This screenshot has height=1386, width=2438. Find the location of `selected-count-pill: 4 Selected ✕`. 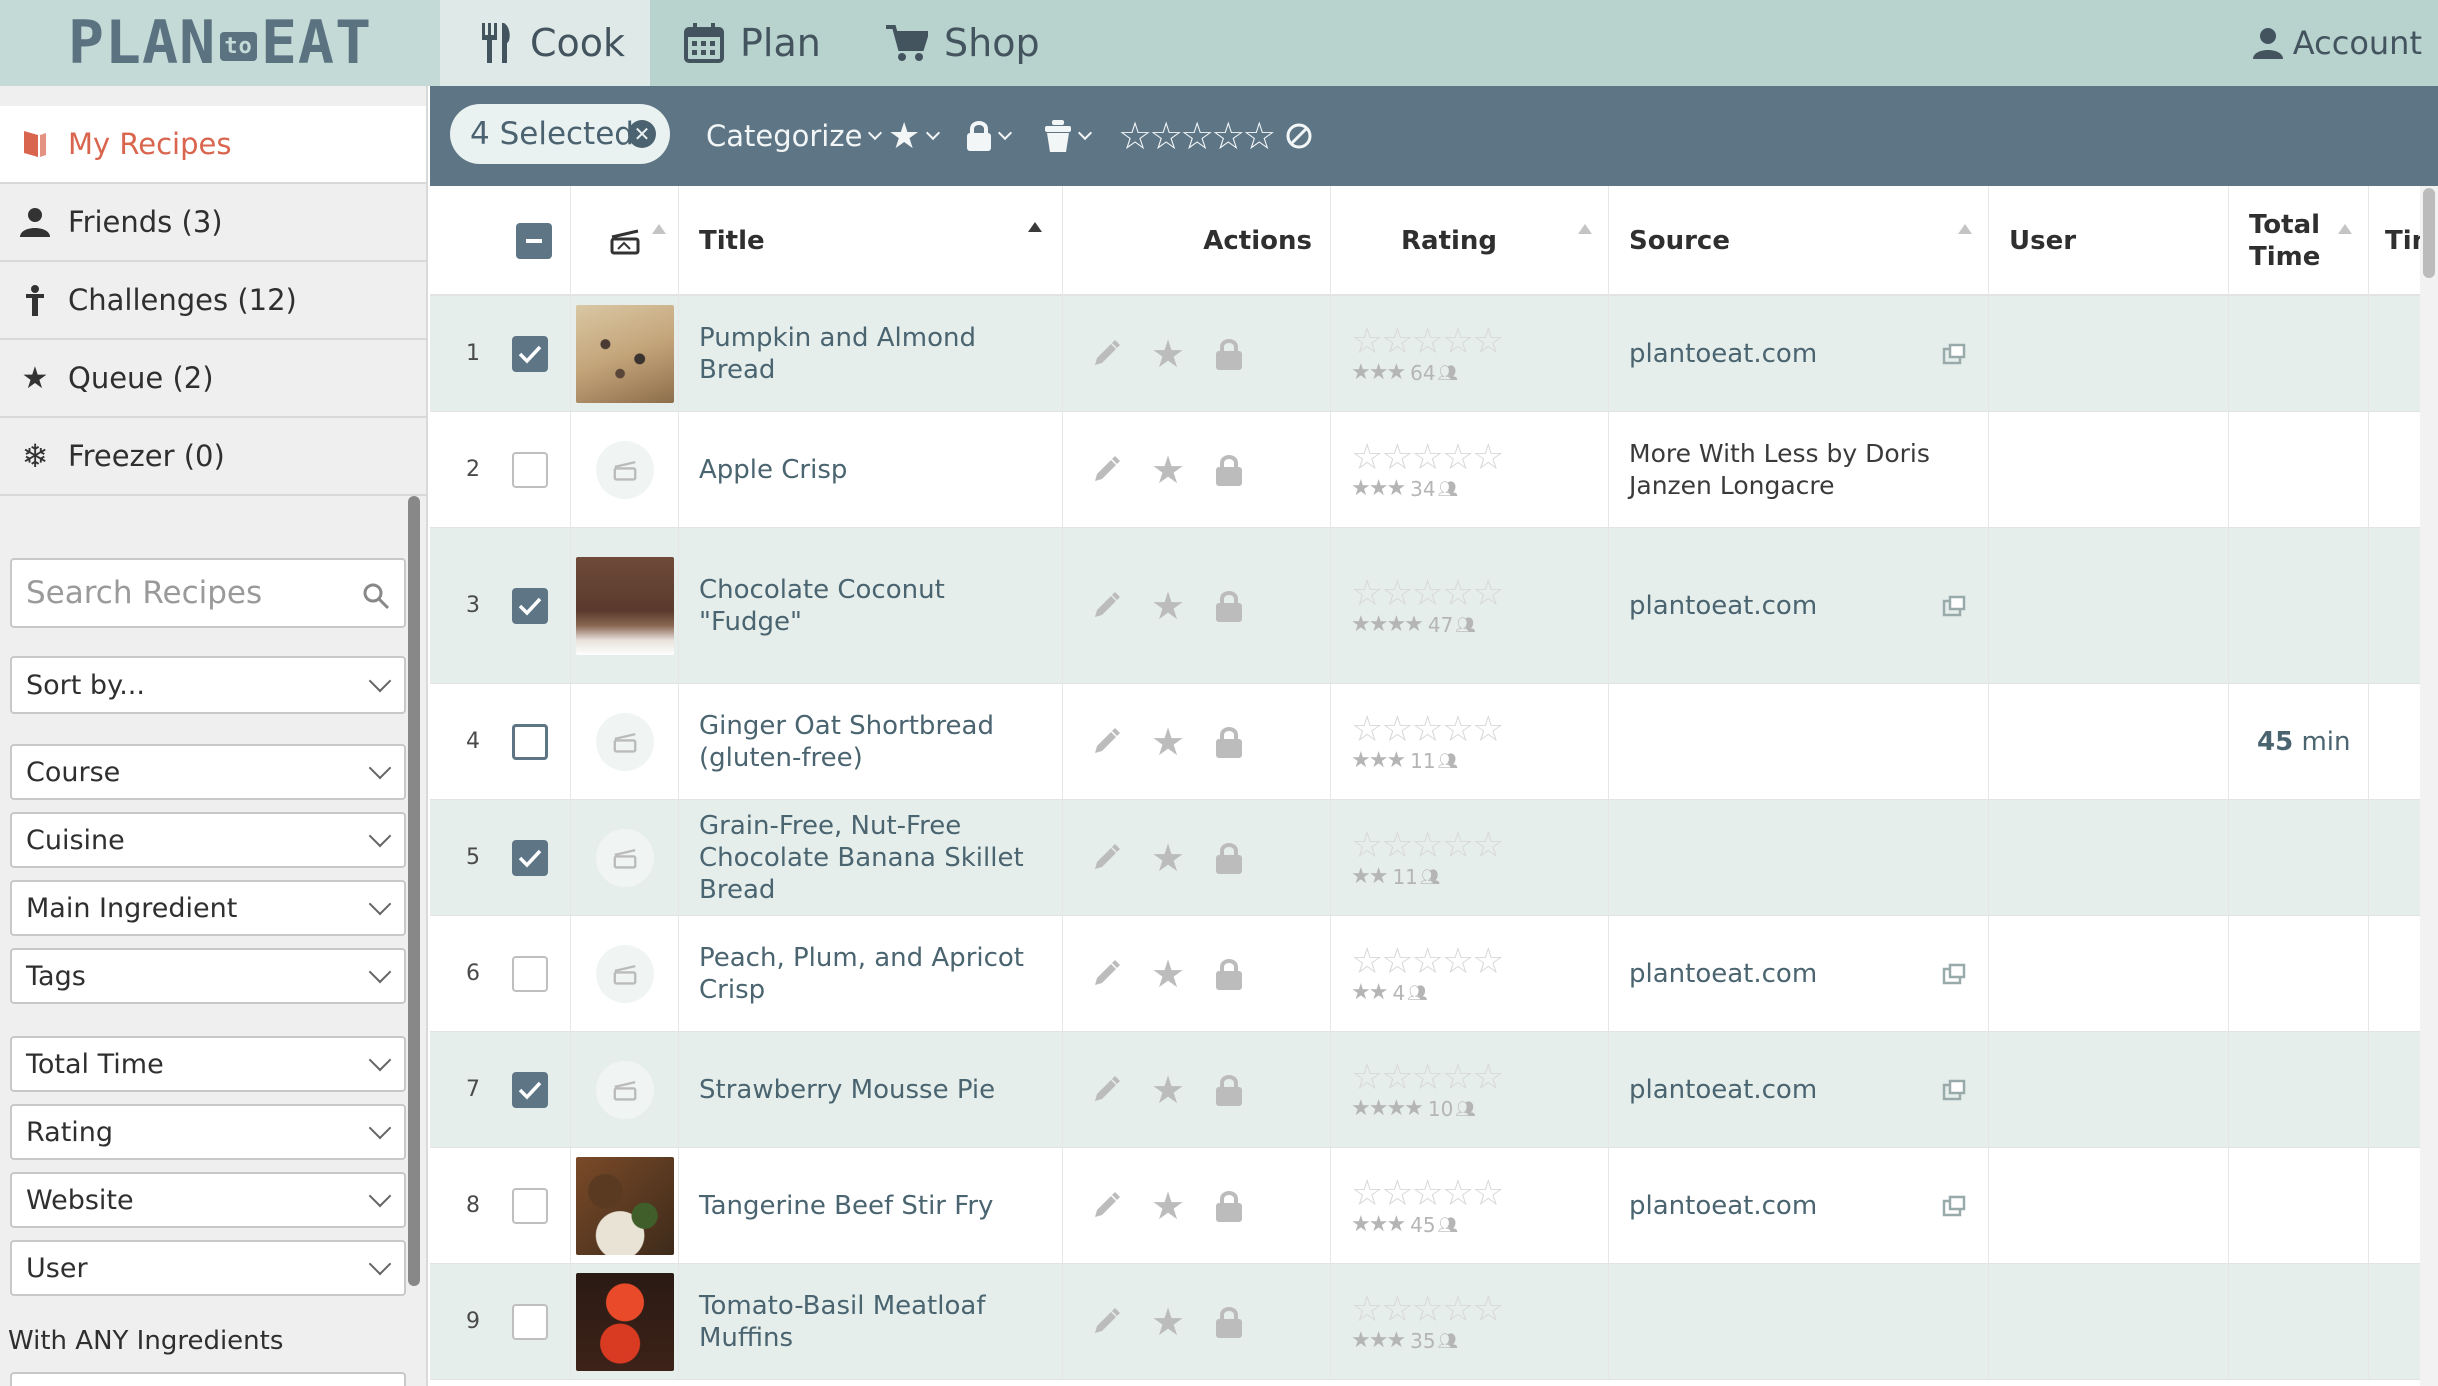

selected-count-pill: 4 Selected ✕ is located at coordinates (560, 134).